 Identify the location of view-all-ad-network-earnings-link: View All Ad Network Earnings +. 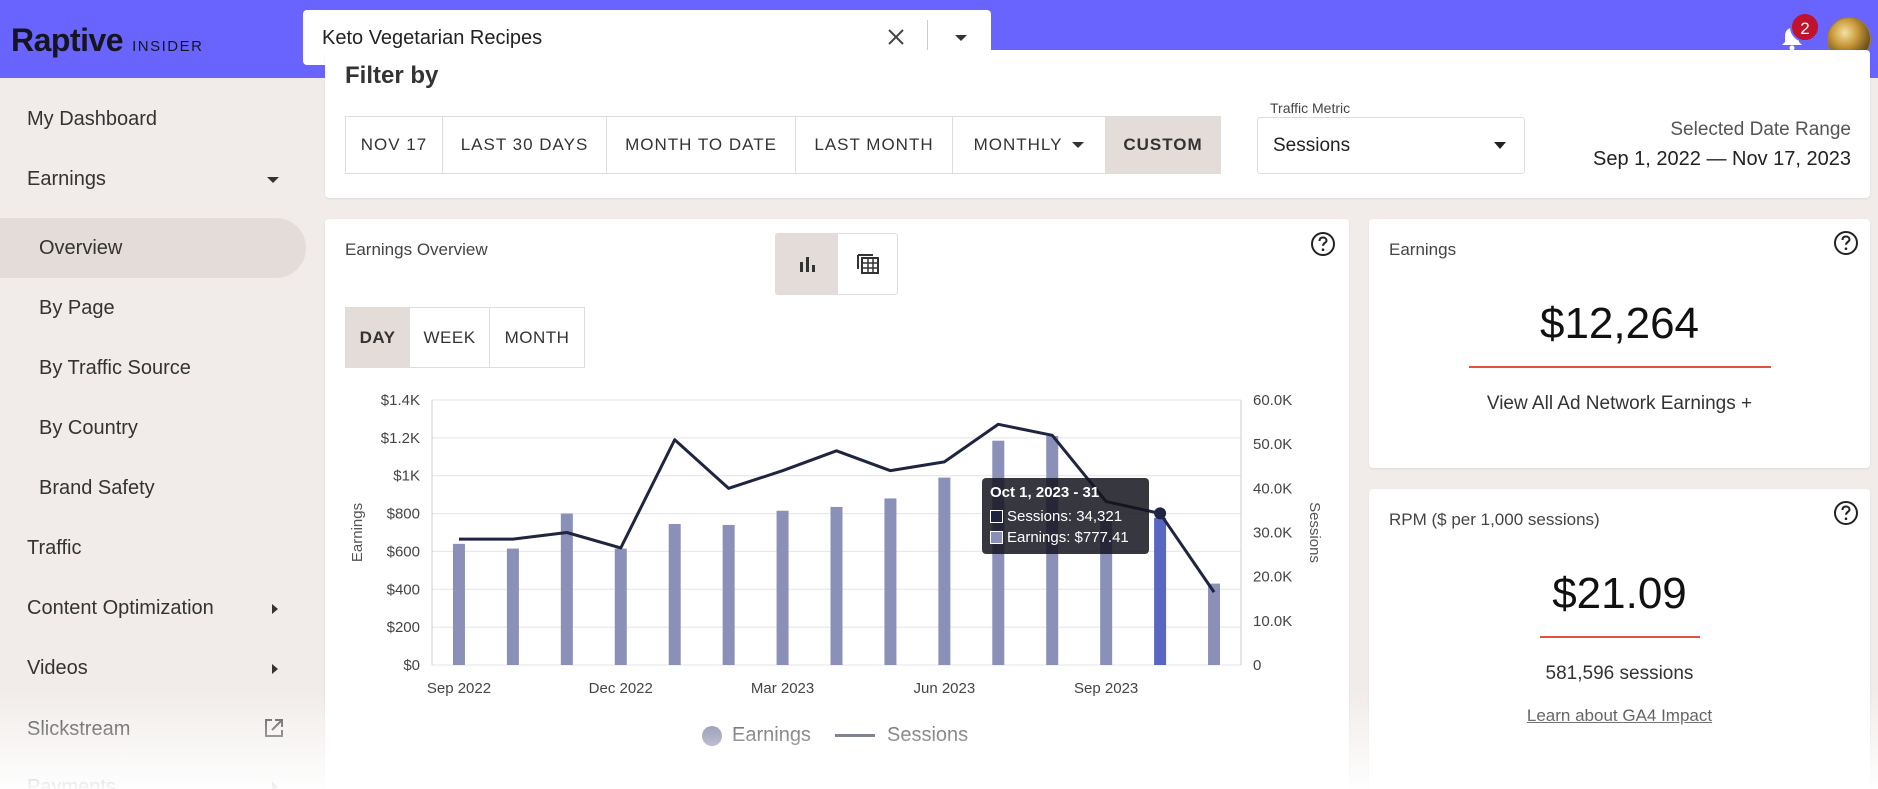
(1619, 404).